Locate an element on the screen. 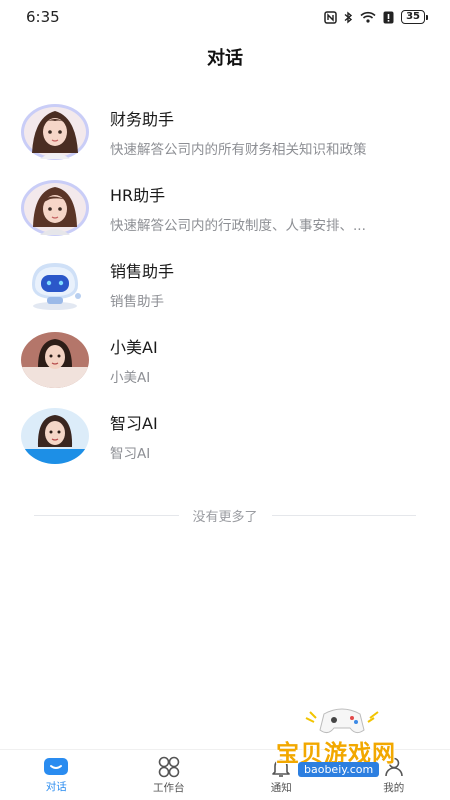 The height and width of the screenshot is (800, 450). battery-icon: 35 is located at coordinates (414, 17).